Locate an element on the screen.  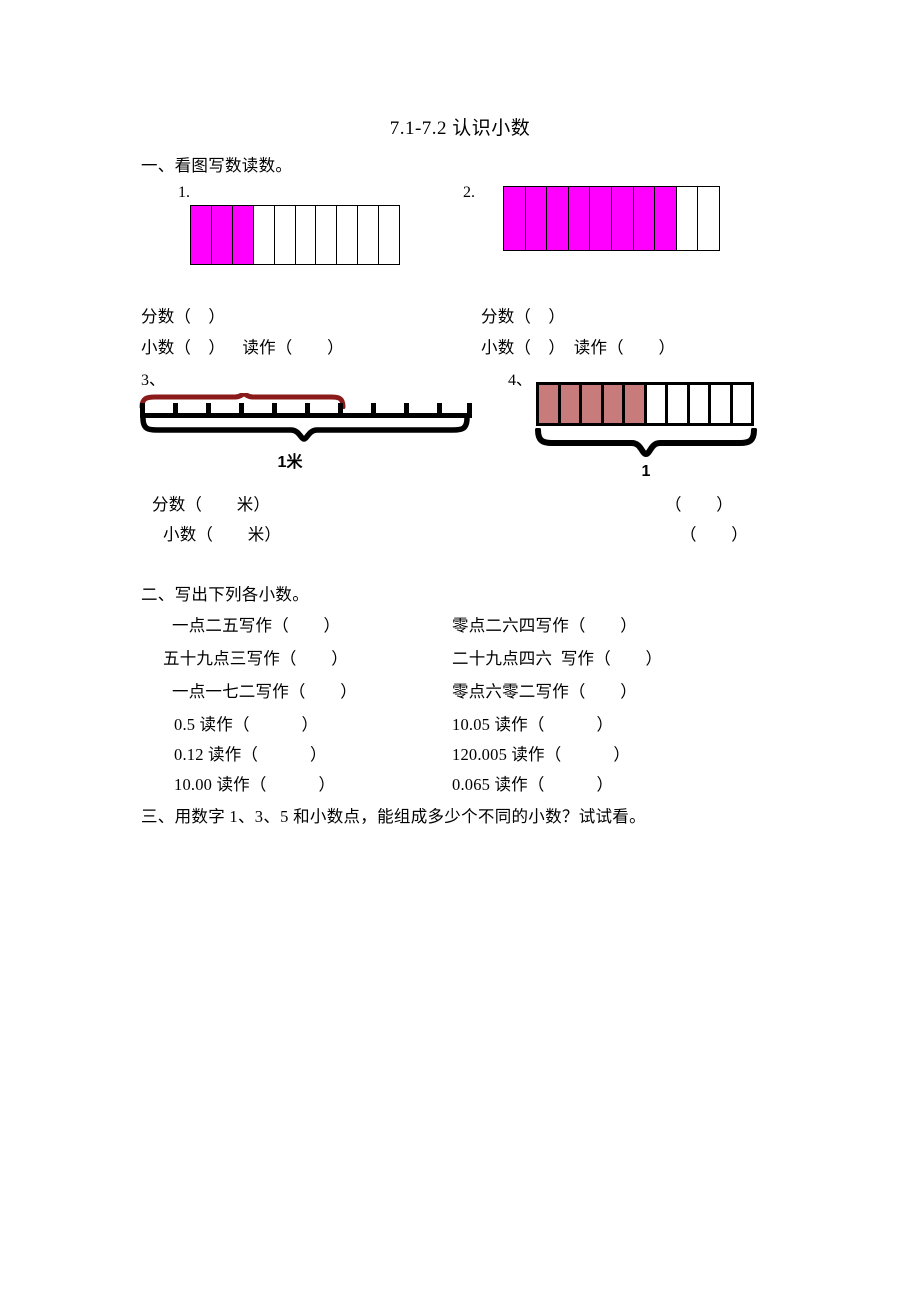
item-3-brace-label: 1米 is located at coordinates (290, 462).